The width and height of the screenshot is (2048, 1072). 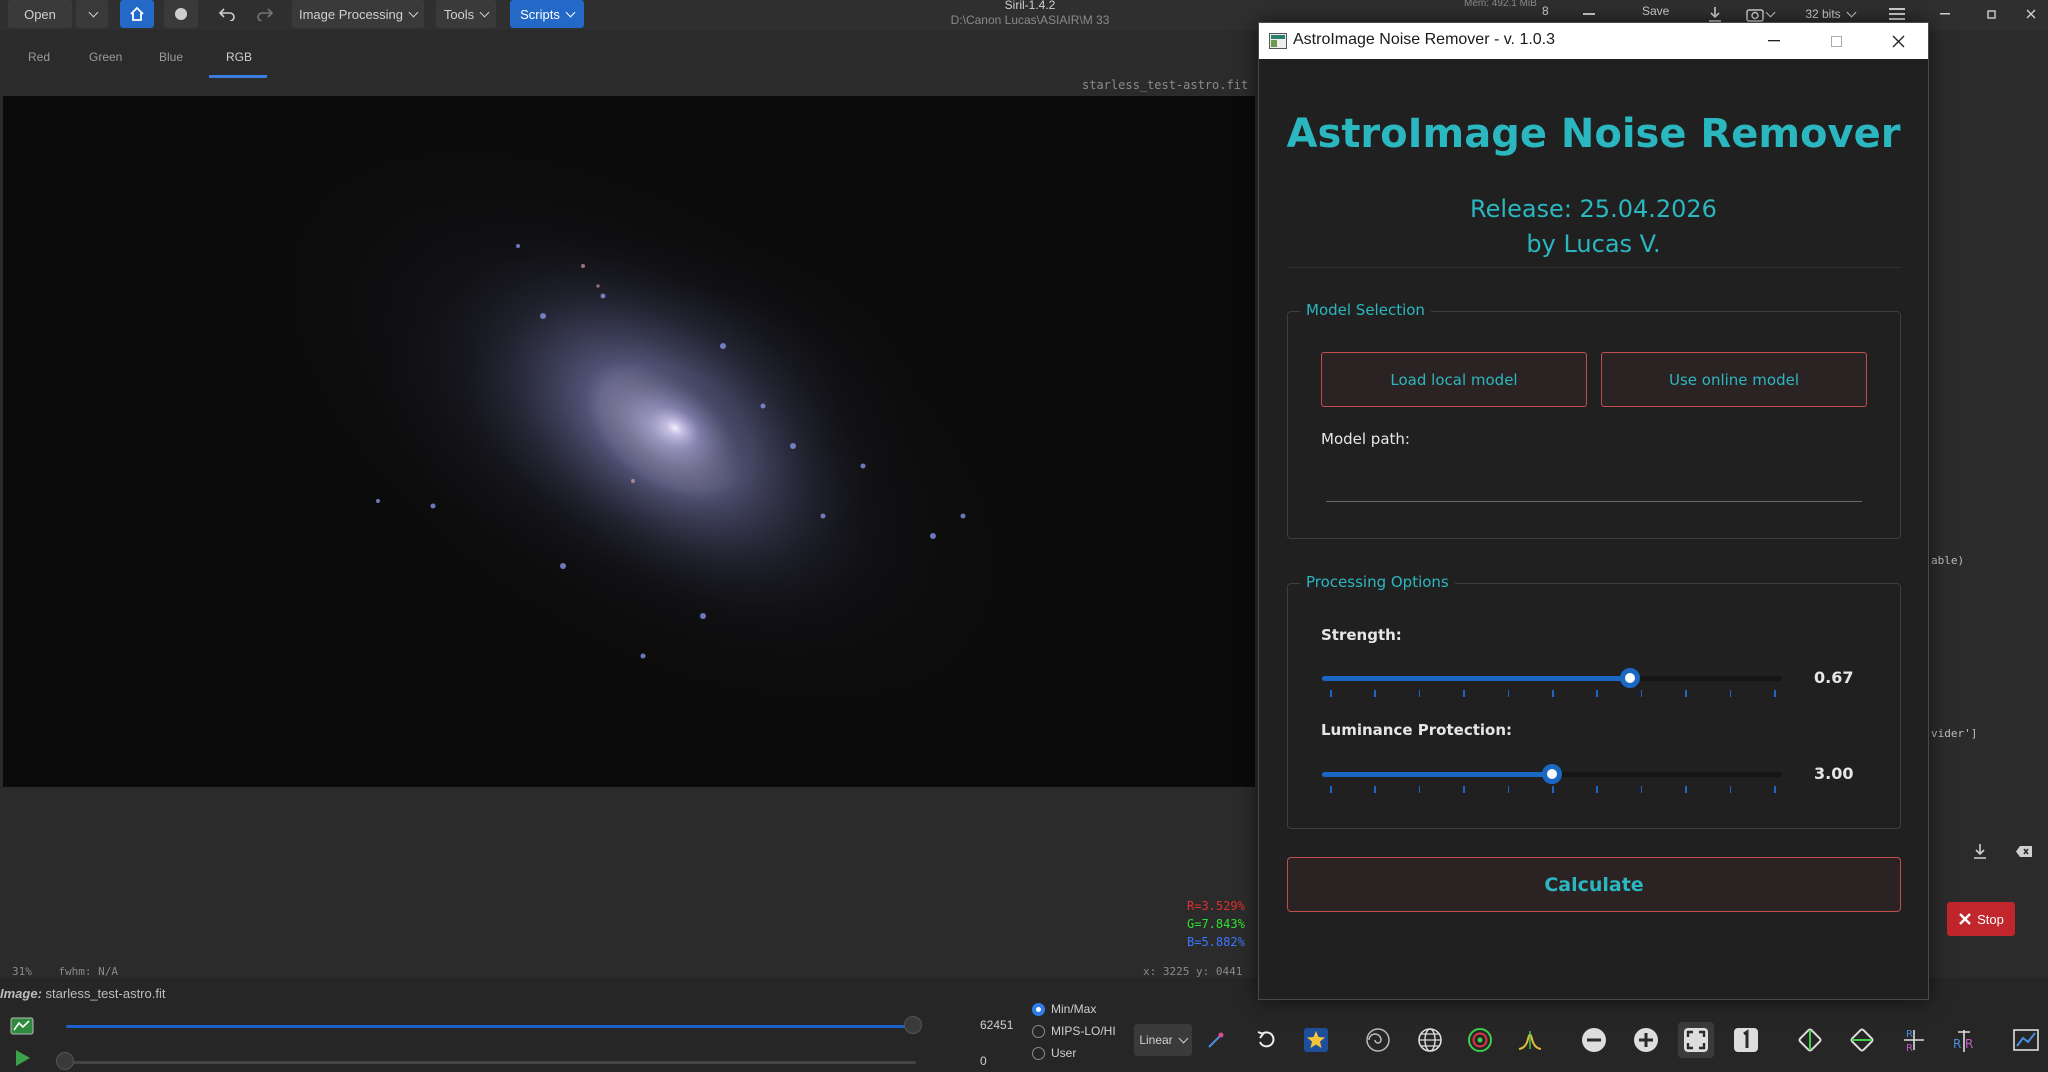 I want to click on dialog-close-button, so click(x=1898, y=41).